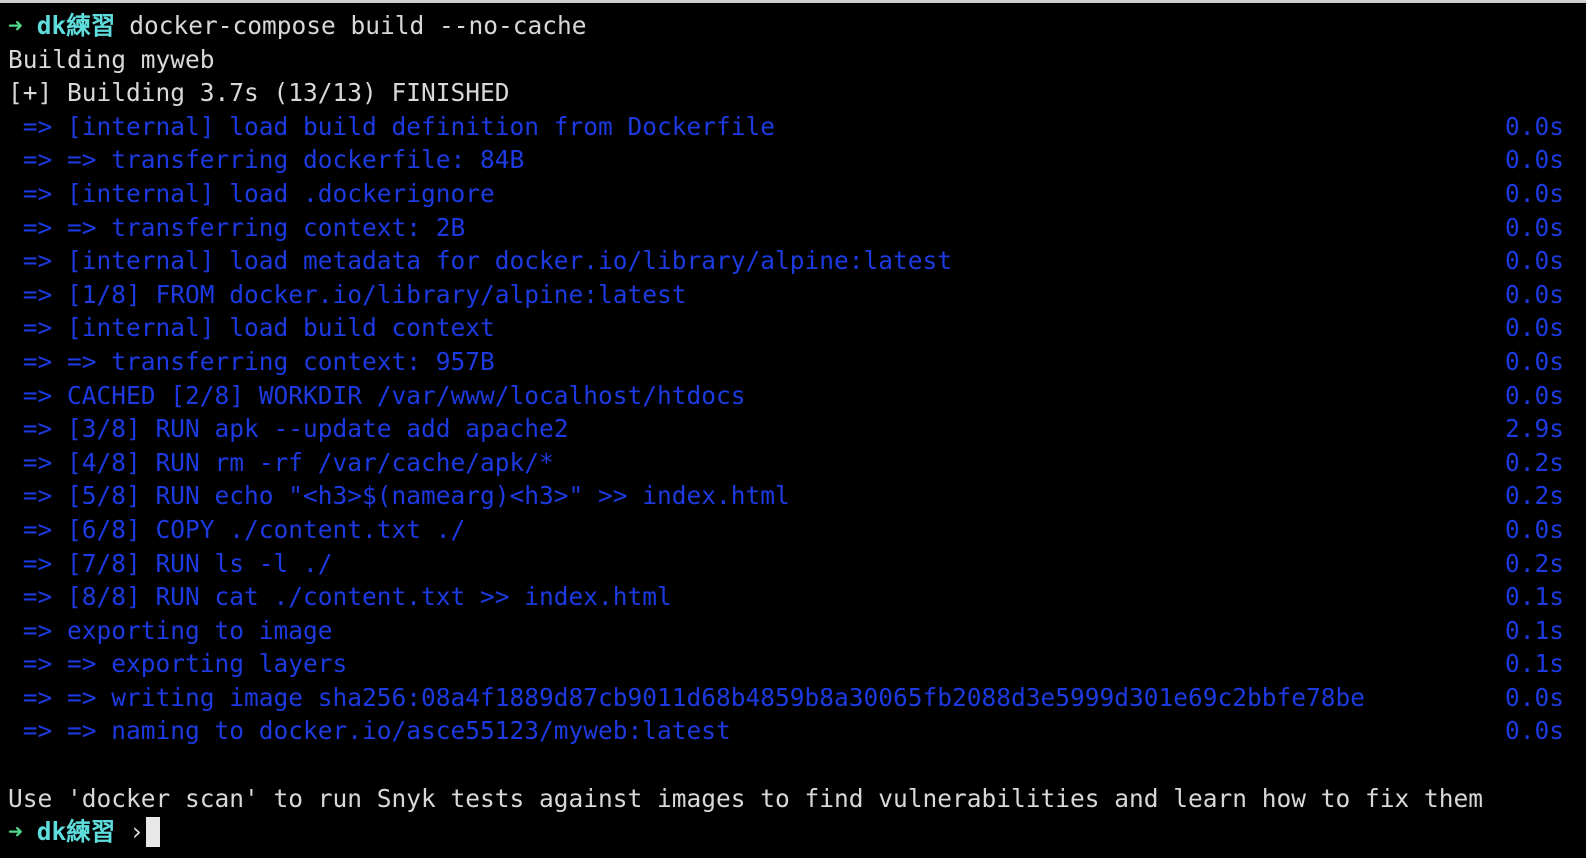  What do you see at coordinates (251, 361) in the screenshot?
I see `step-text: => => transferring context: 957B` at bounding box center [251, 361].